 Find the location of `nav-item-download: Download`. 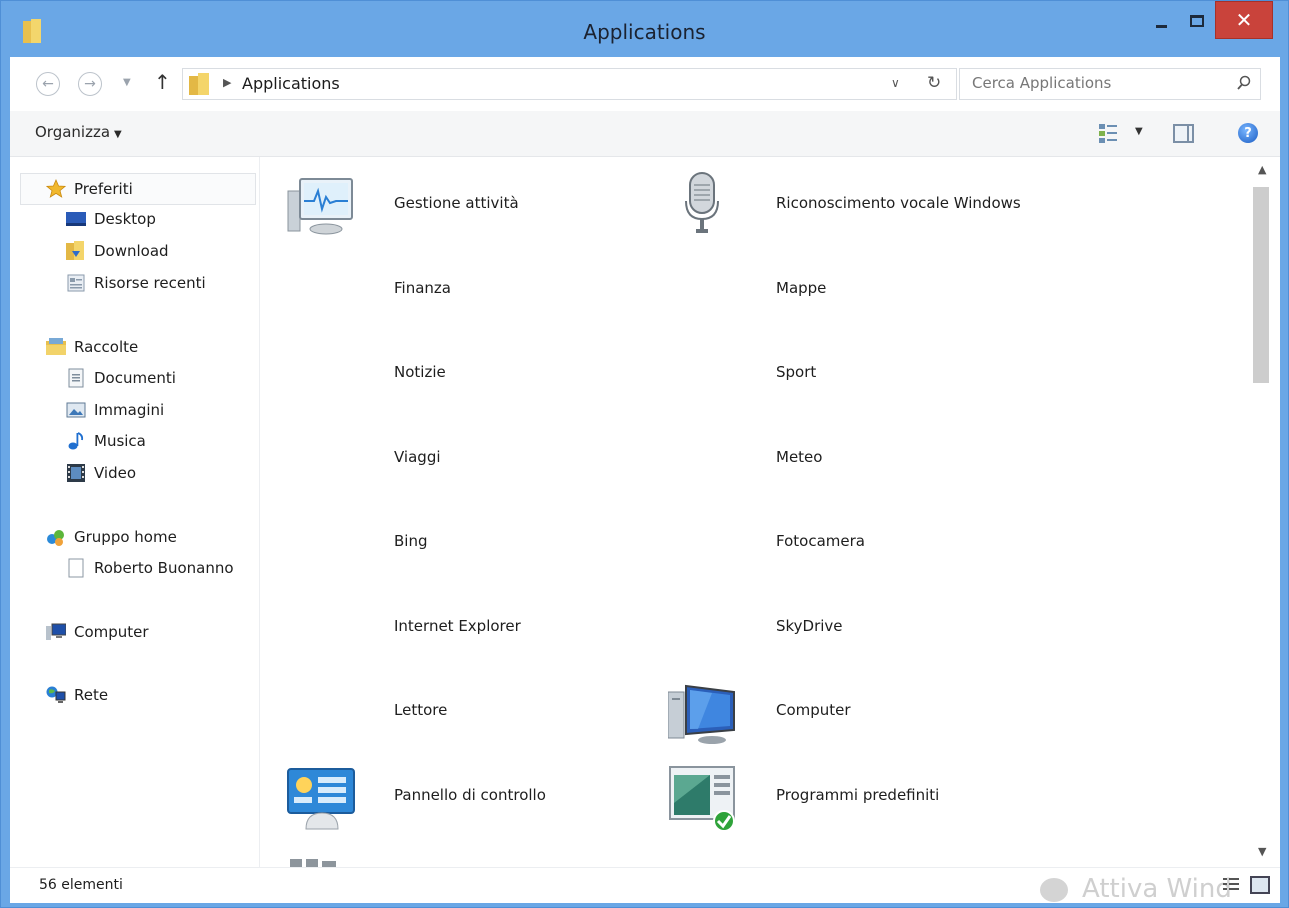

nav-item-download: Download is located at coordinates (117, 251).